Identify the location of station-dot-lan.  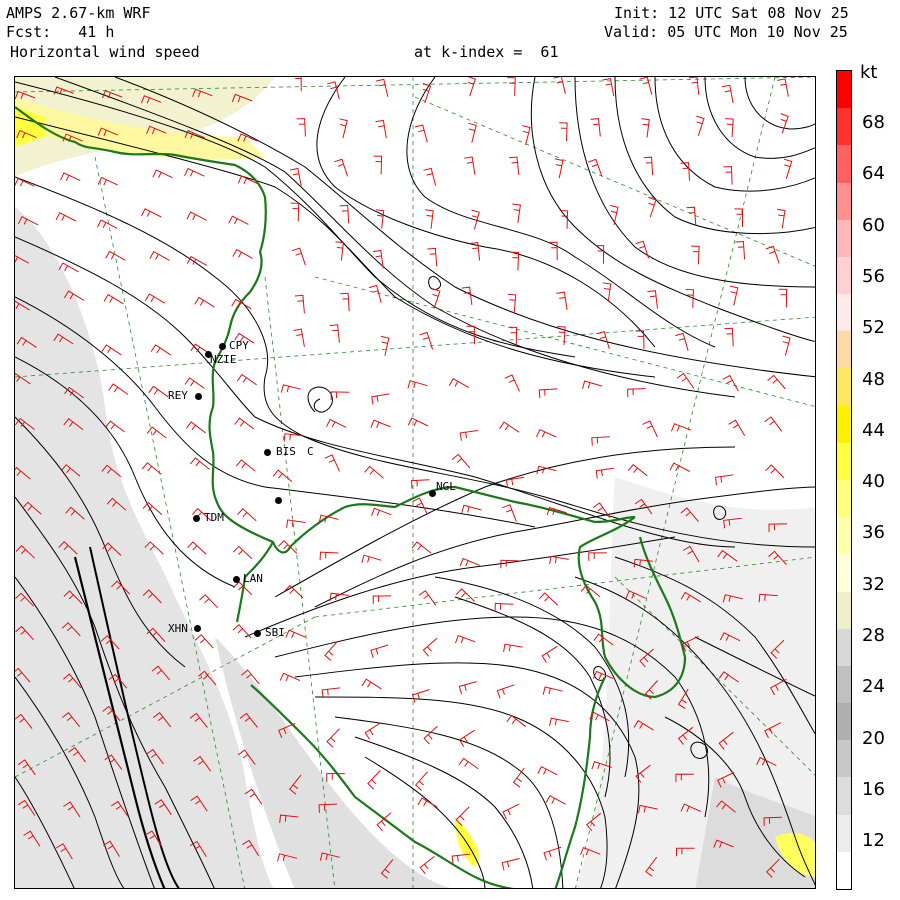
(236, 579).